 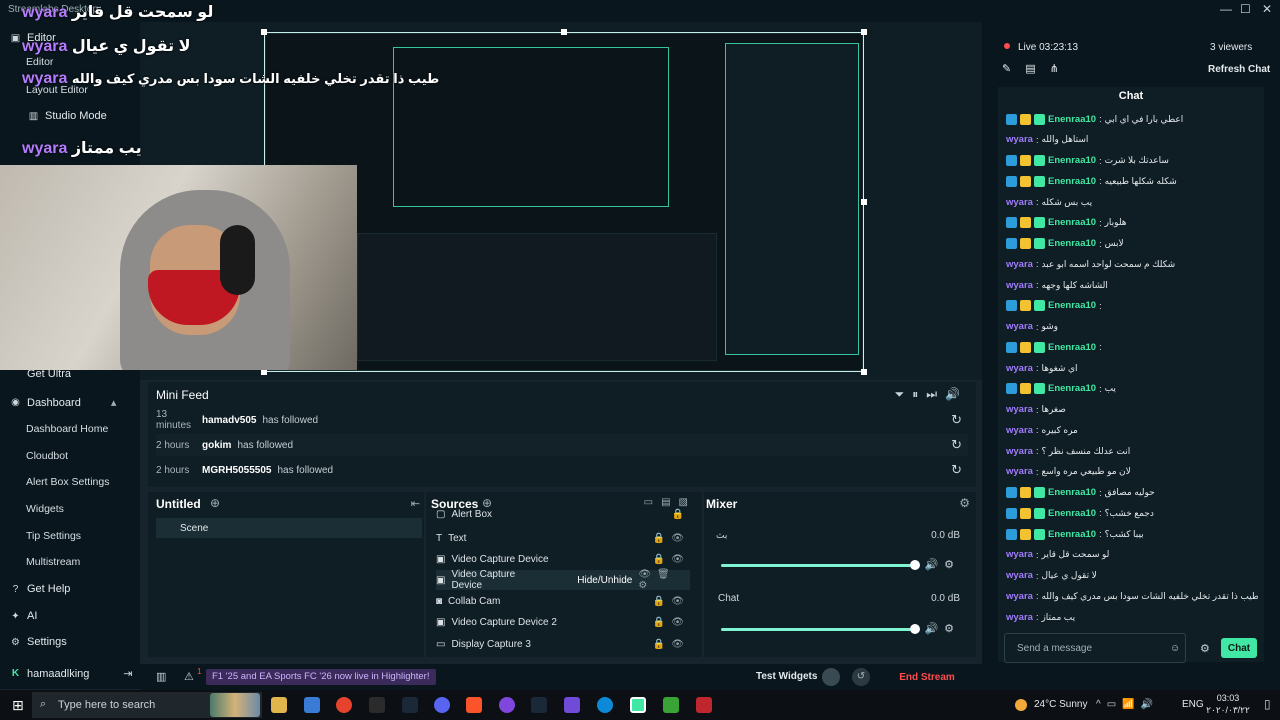 I want to click on webcam-feed, so click(x=178, y=267).